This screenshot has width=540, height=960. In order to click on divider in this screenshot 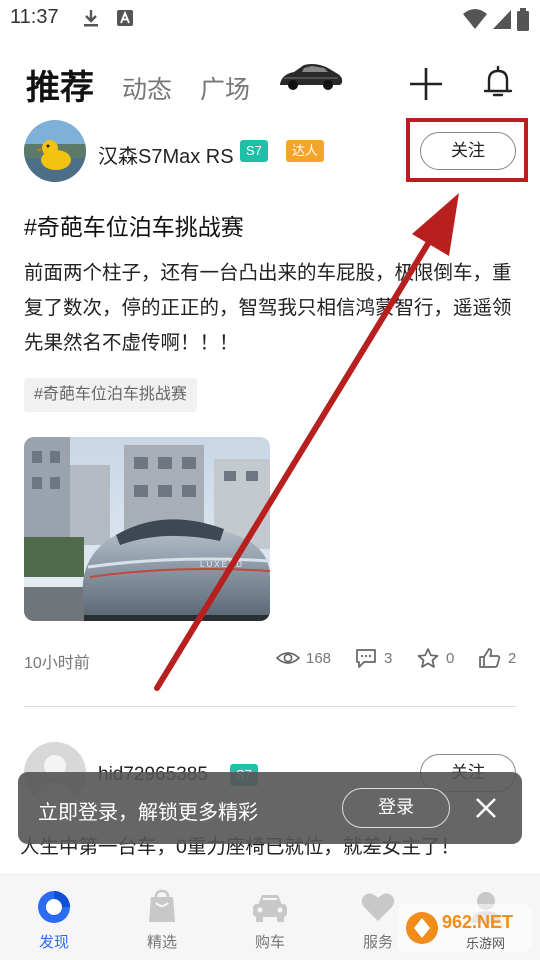, I will do `click(270, 706)`.